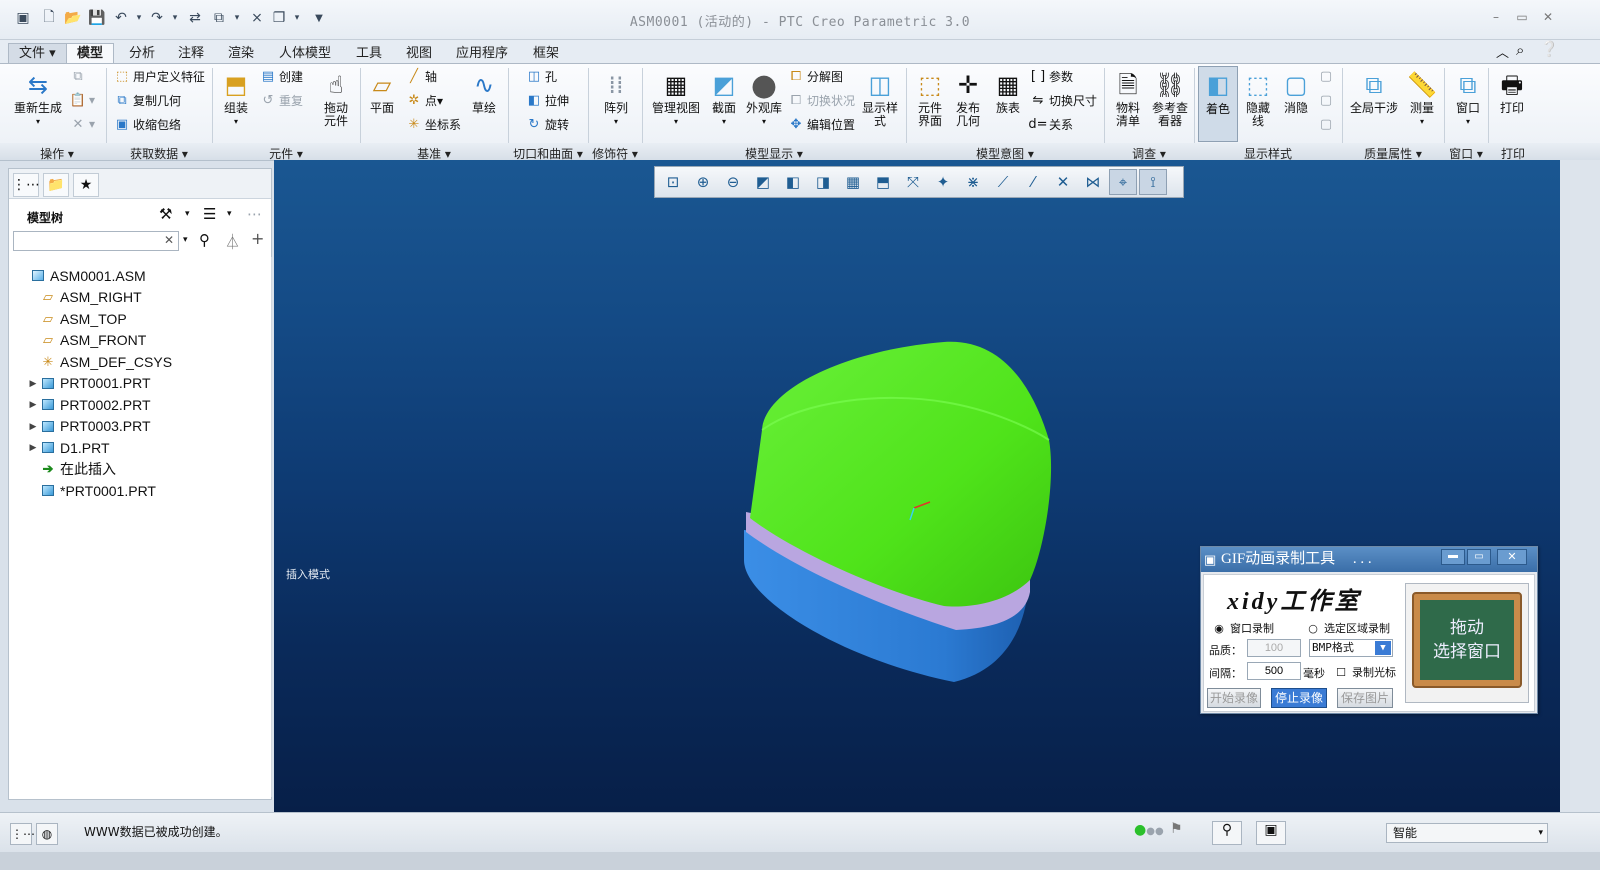 This screenshot has height=870, width=1600. Describe the element at coordinates (1274, 648) in the screenshot. I see `quality-input` at that location.